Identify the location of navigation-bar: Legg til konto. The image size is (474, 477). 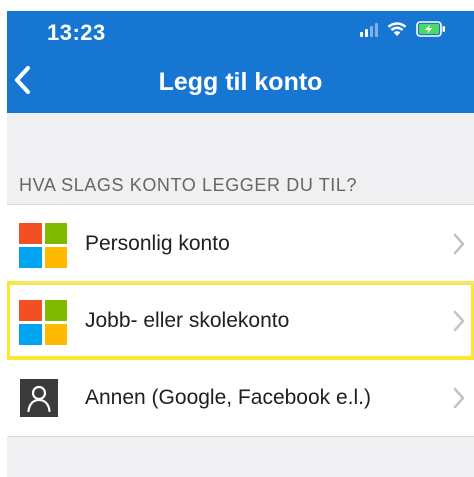
(240, 82).